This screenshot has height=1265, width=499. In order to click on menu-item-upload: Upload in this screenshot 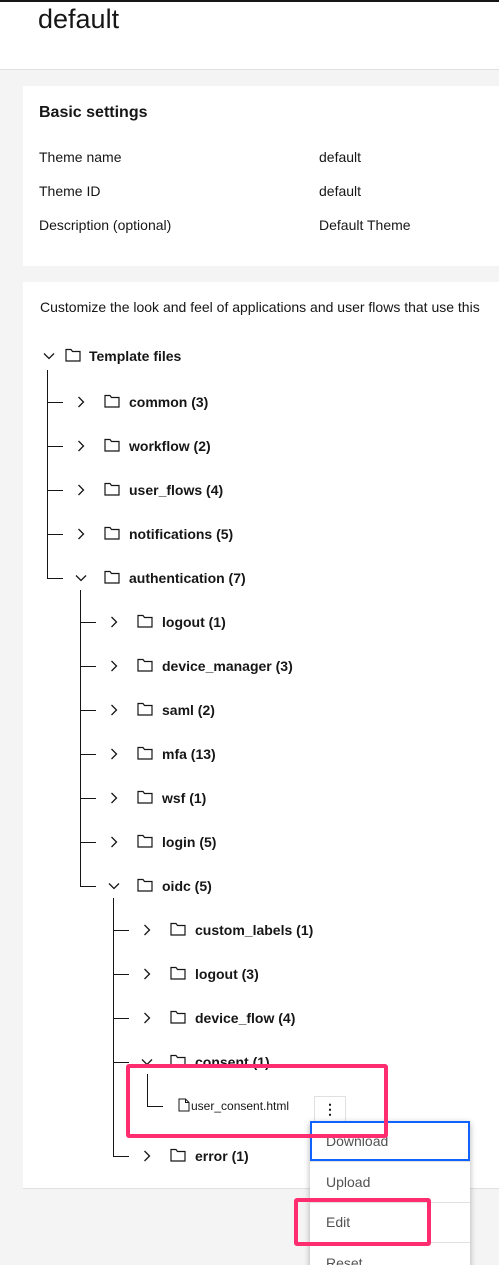, I will do `click(390, 1182)`.